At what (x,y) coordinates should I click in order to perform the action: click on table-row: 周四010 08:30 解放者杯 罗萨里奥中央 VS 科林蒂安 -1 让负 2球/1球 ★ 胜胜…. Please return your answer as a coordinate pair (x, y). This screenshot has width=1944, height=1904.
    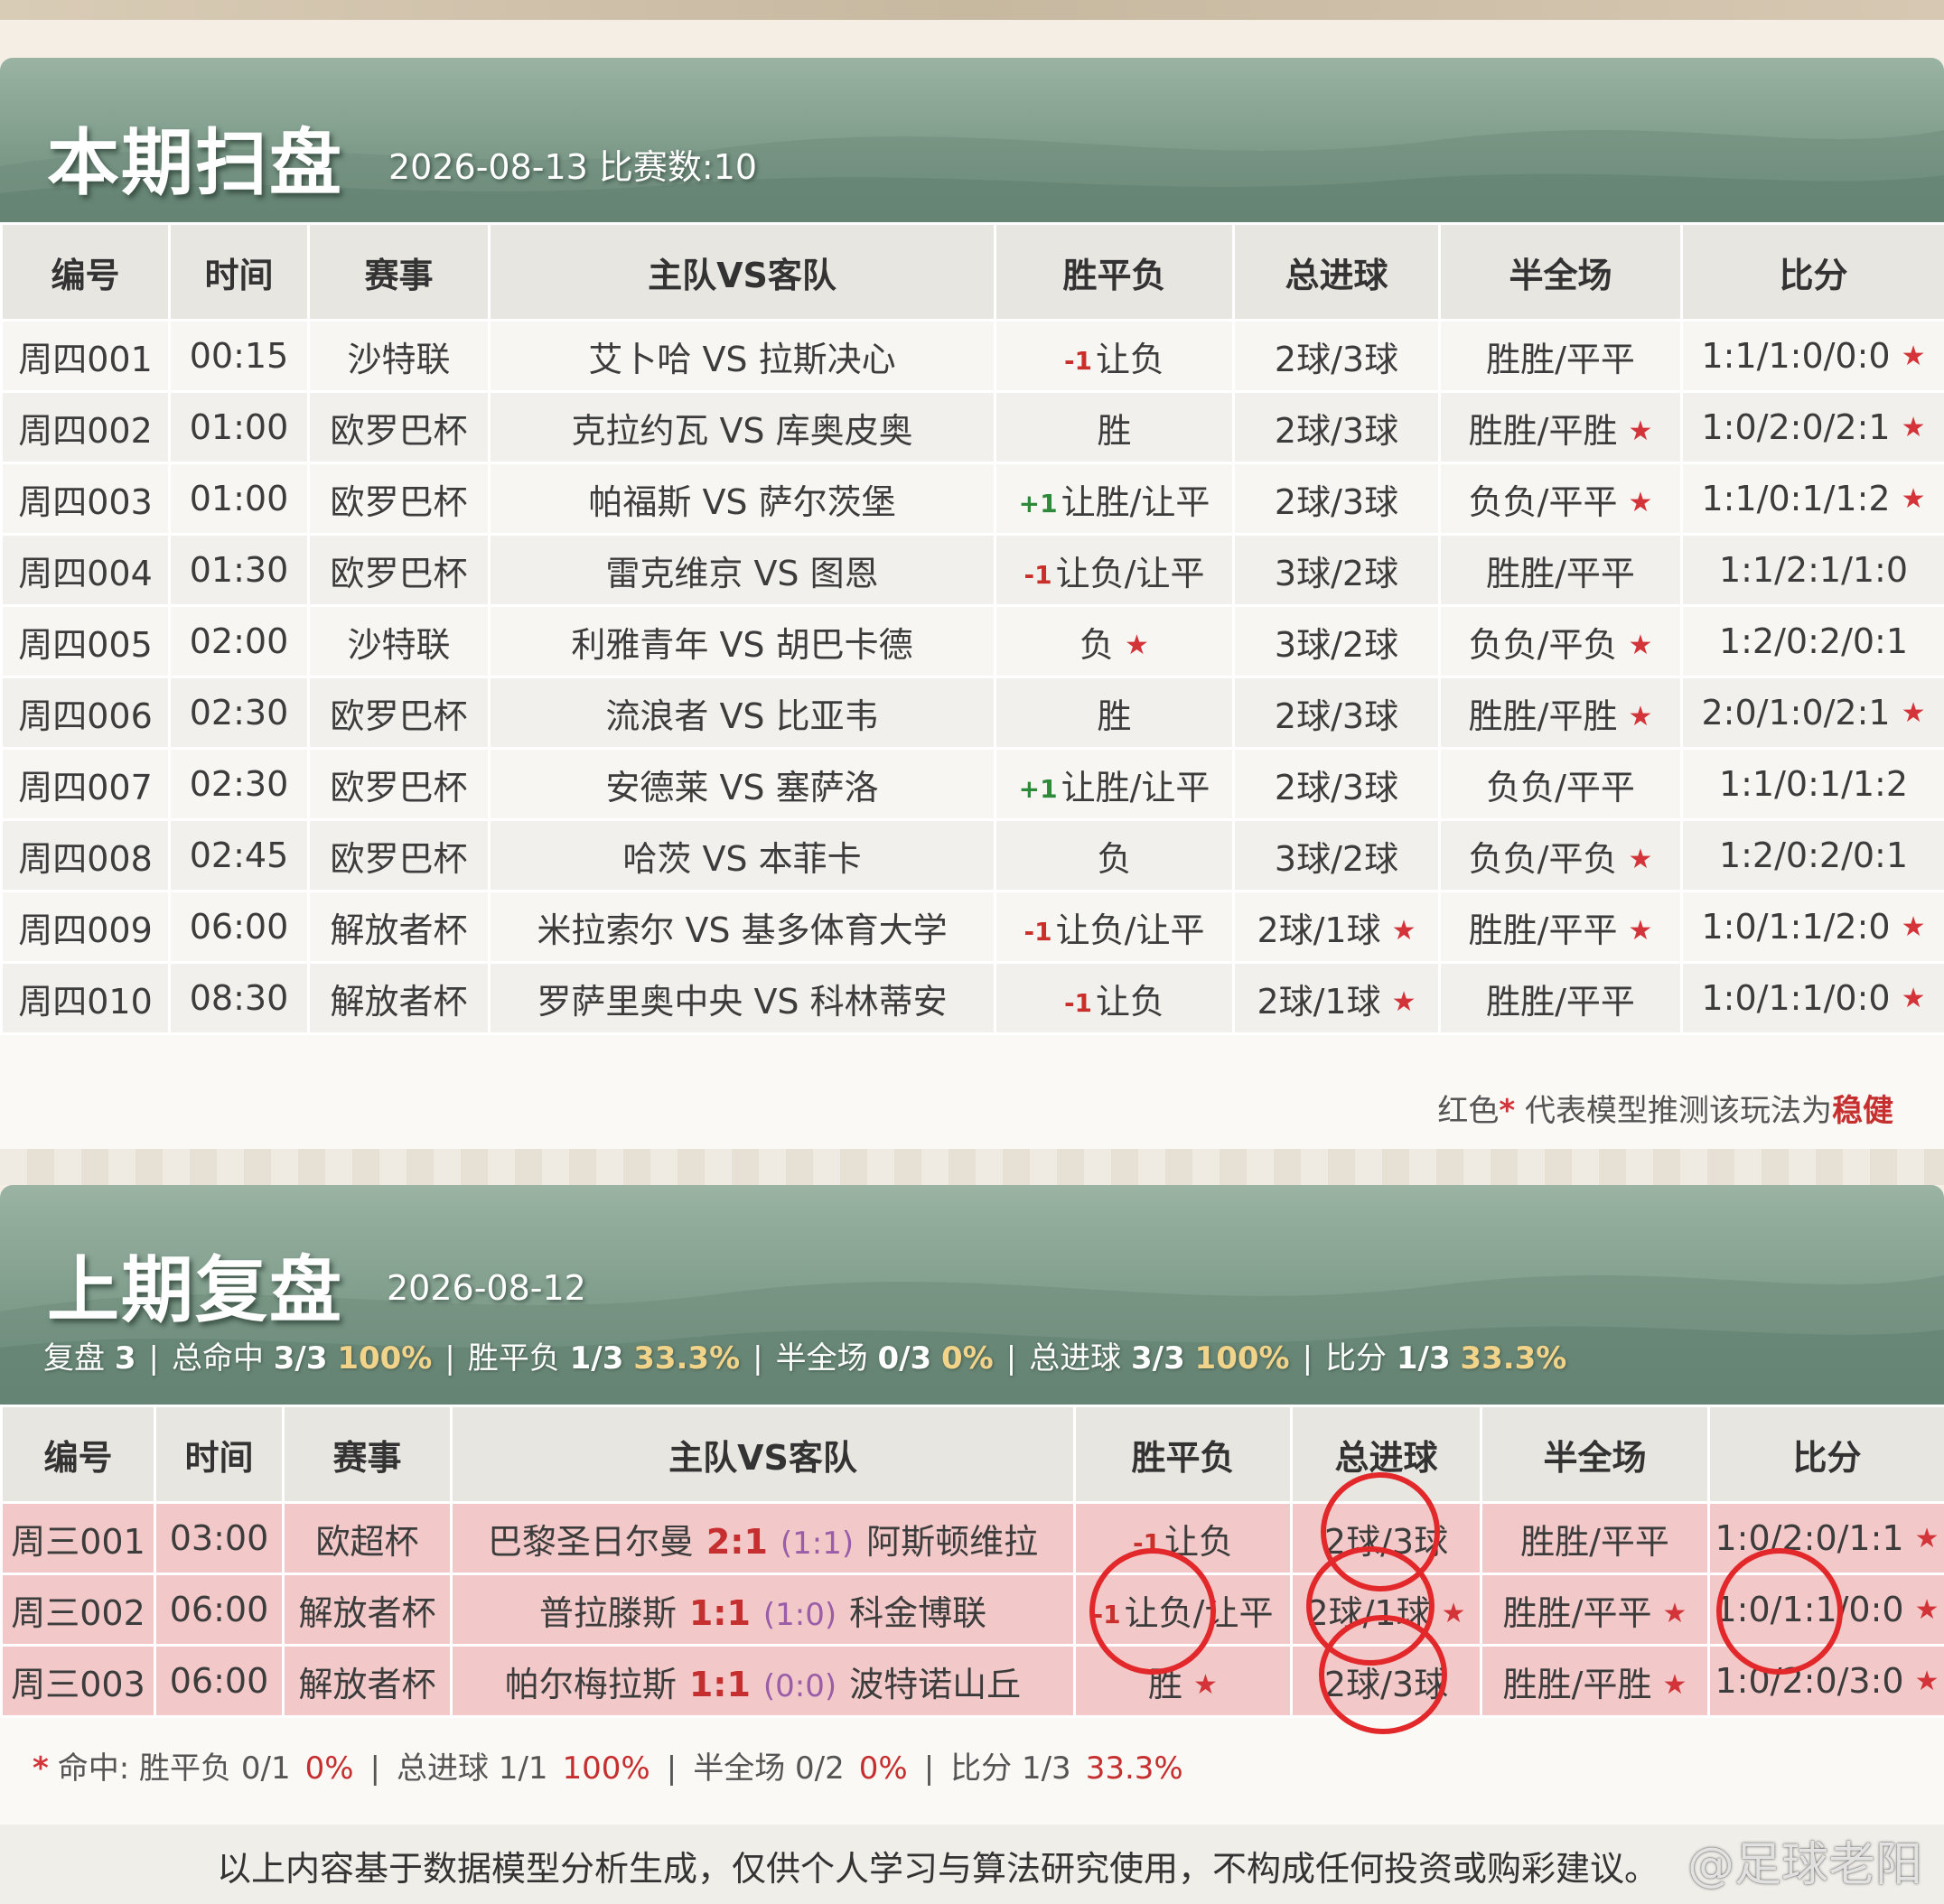
    Looking at the image, I should click on (972, 998).